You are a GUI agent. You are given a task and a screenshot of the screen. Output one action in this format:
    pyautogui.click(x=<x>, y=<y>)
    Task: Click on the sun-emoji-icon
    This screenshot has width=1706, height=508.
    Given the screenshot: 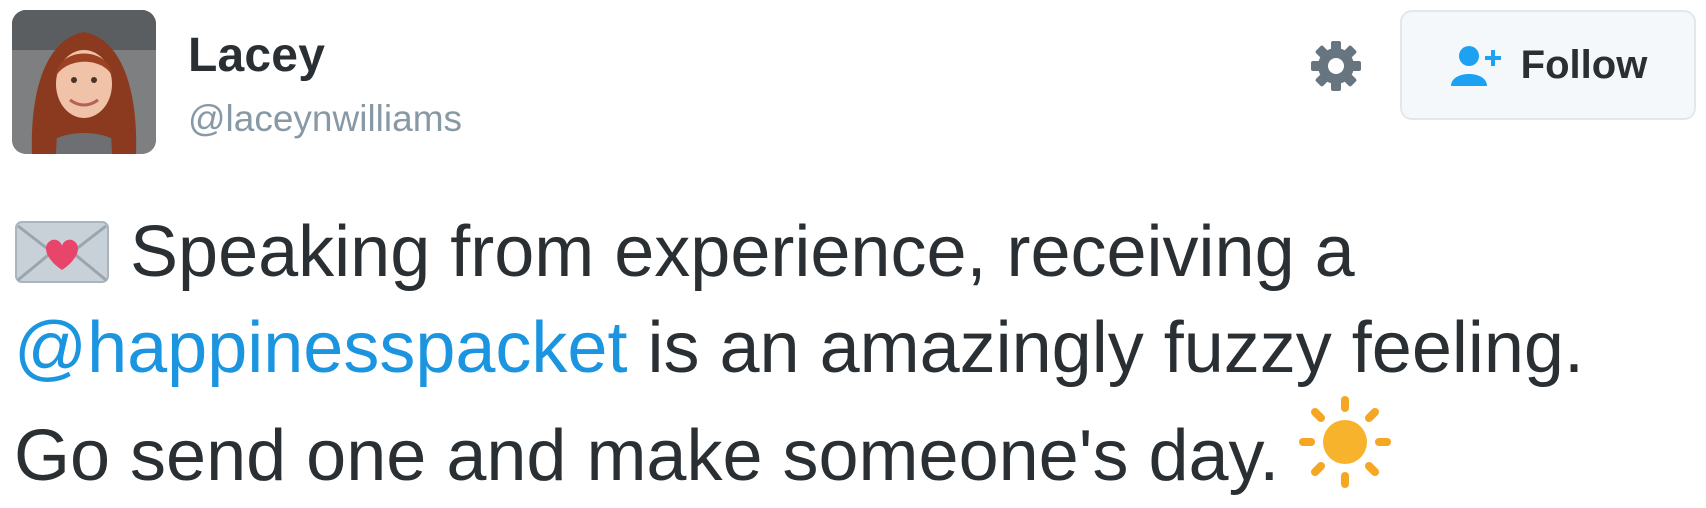 What is the action you would take?
    pyautogui.click(x=1345, y=442)
    